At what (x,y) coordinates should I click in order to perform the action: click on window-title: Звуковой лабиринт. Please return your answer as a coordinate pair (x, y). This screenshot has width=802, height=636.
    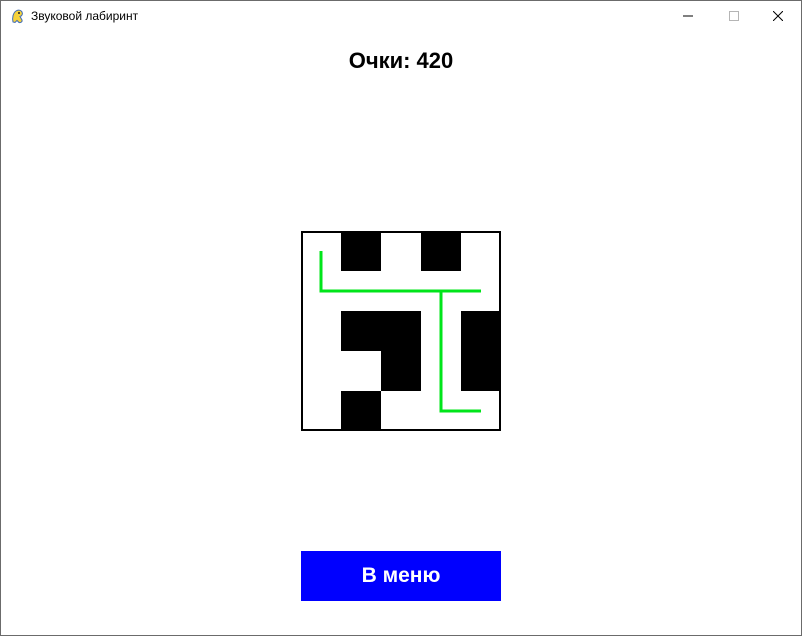
    Looking at the image, I should click on (85, 16).